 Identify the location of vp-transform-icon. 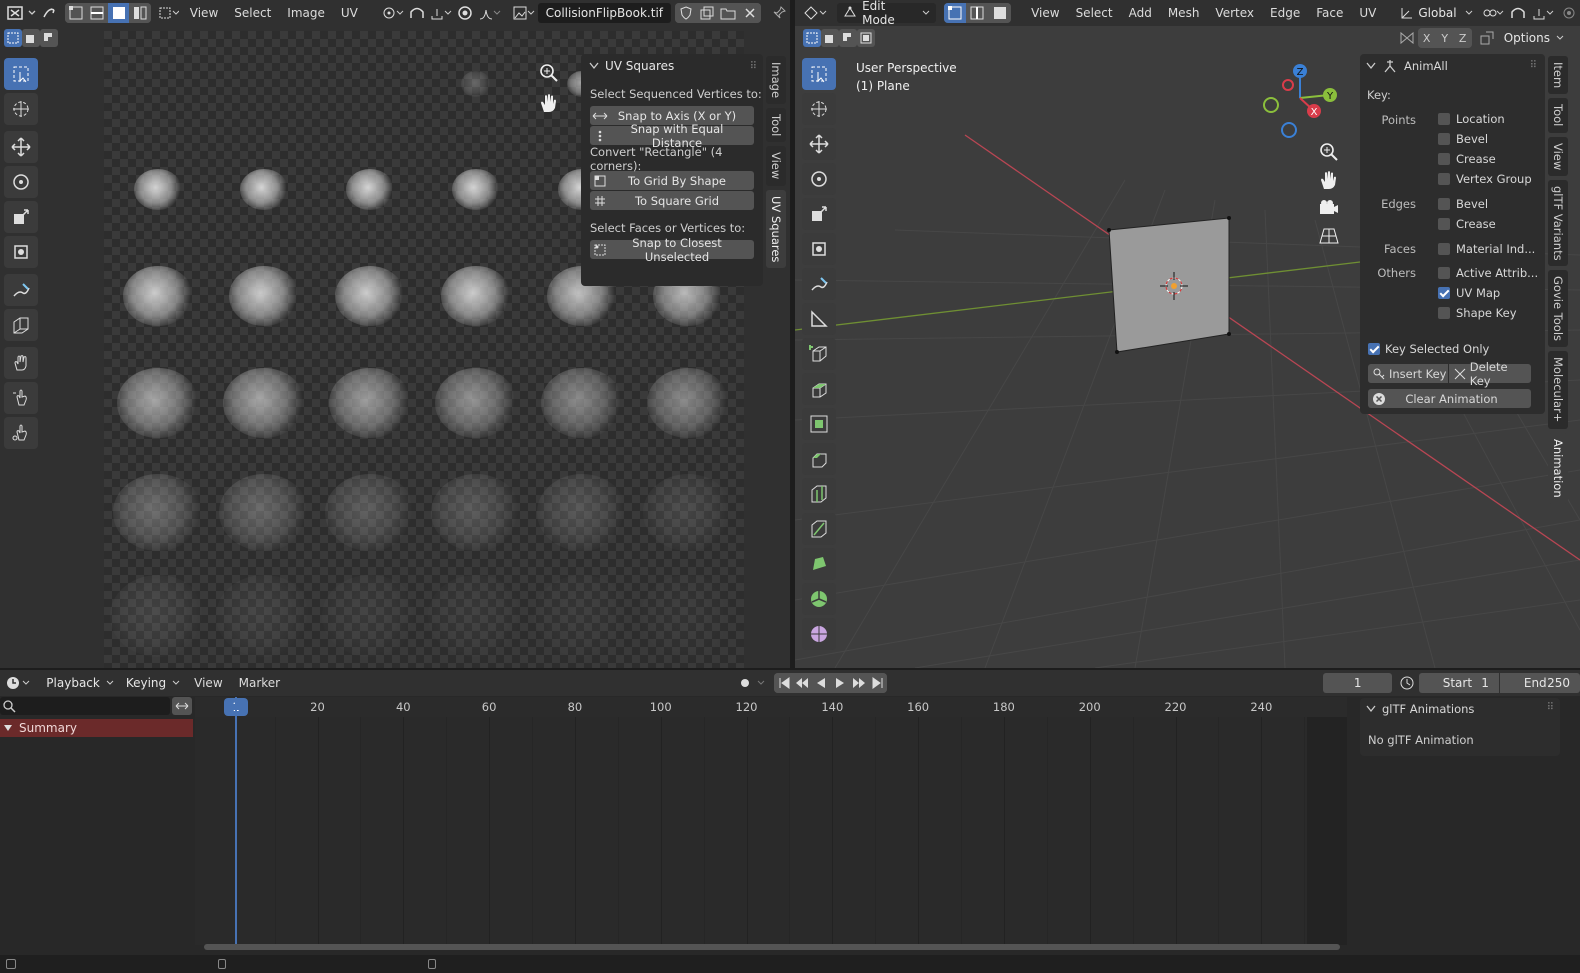
(819, 249).